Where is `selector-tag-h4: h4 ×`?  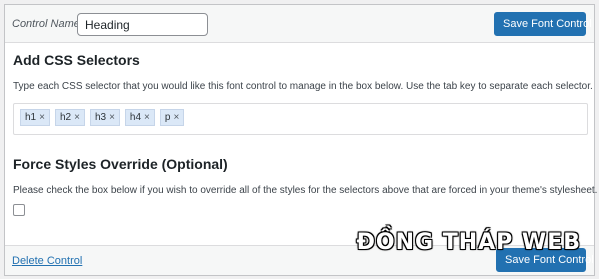
selector-tag-h4: h4 × is located at coordinates (139, 117).